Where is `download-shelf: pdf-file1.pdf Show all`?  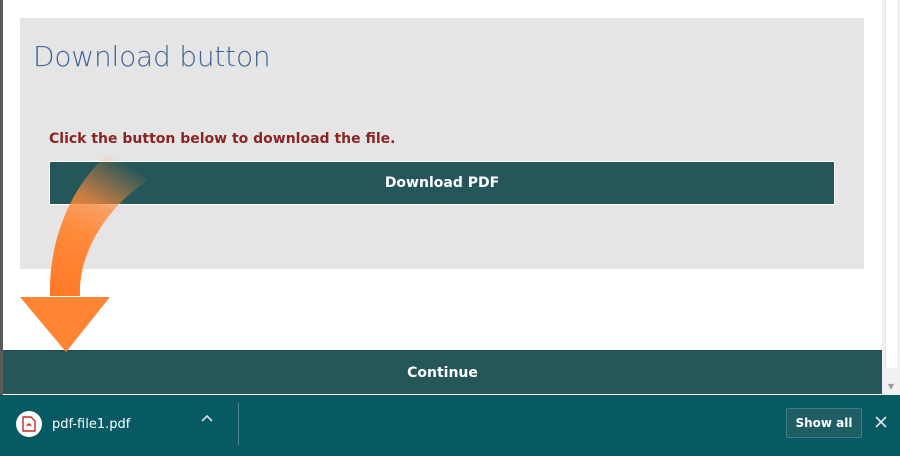 download-shelf: pdf-file1.pdf Show all is located at coordinates (450, 425).